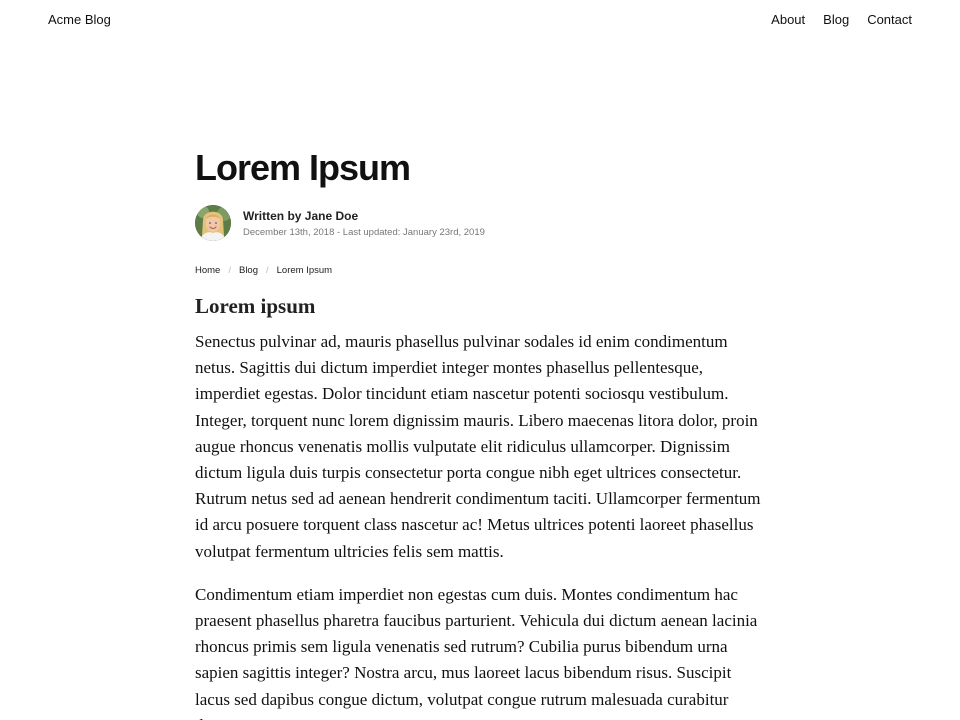  Describe the element at coordinates (207, 271) in the screenshot. I see `breadcrumb-home: Home` at that location.